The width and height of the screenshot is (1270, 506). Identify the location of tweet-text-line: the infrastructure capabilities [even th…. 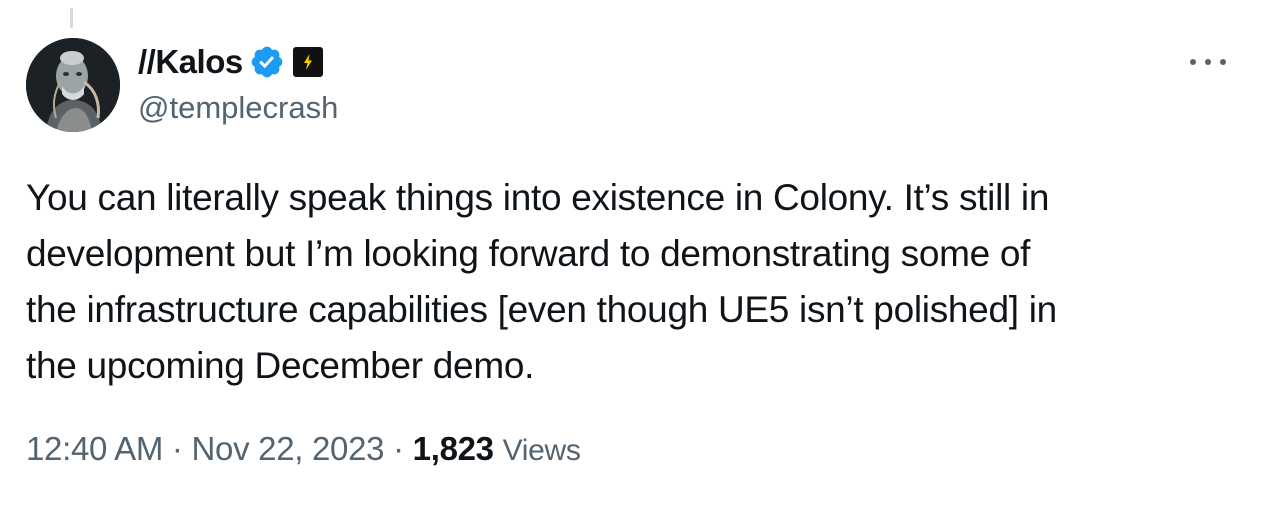
(541, 309).